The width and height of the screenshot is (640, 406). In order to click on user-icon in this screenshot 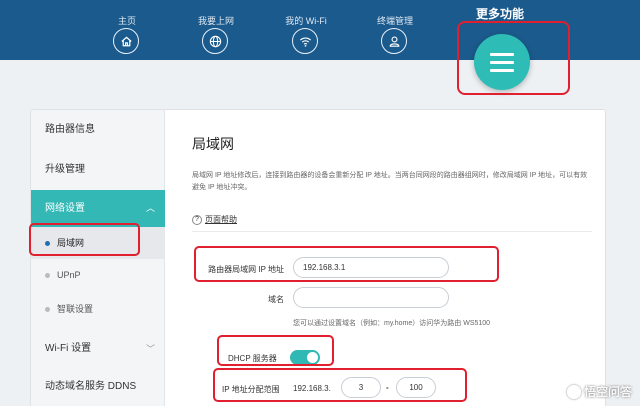, I will do `click(394, 41)`.